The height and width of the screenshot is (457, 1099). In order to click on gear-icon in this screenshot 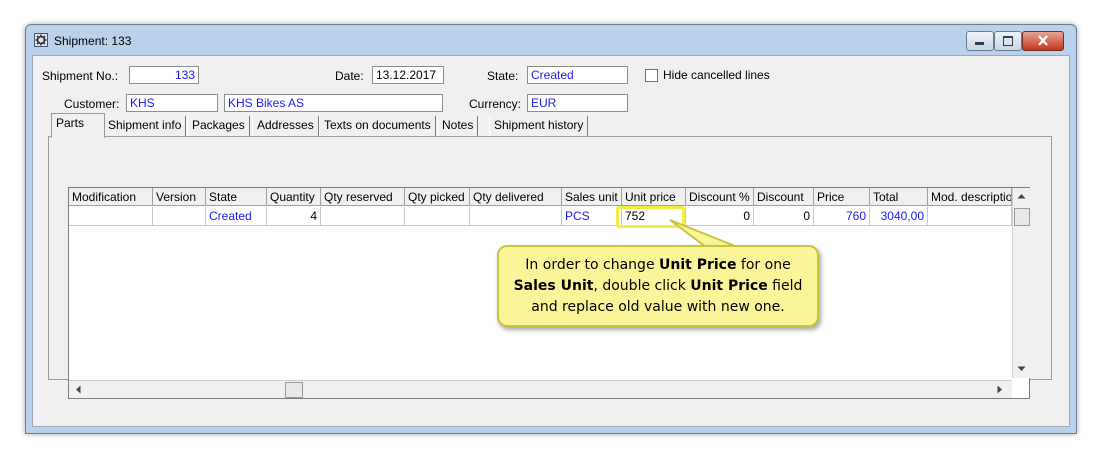, I will do `click(41, 40)`.